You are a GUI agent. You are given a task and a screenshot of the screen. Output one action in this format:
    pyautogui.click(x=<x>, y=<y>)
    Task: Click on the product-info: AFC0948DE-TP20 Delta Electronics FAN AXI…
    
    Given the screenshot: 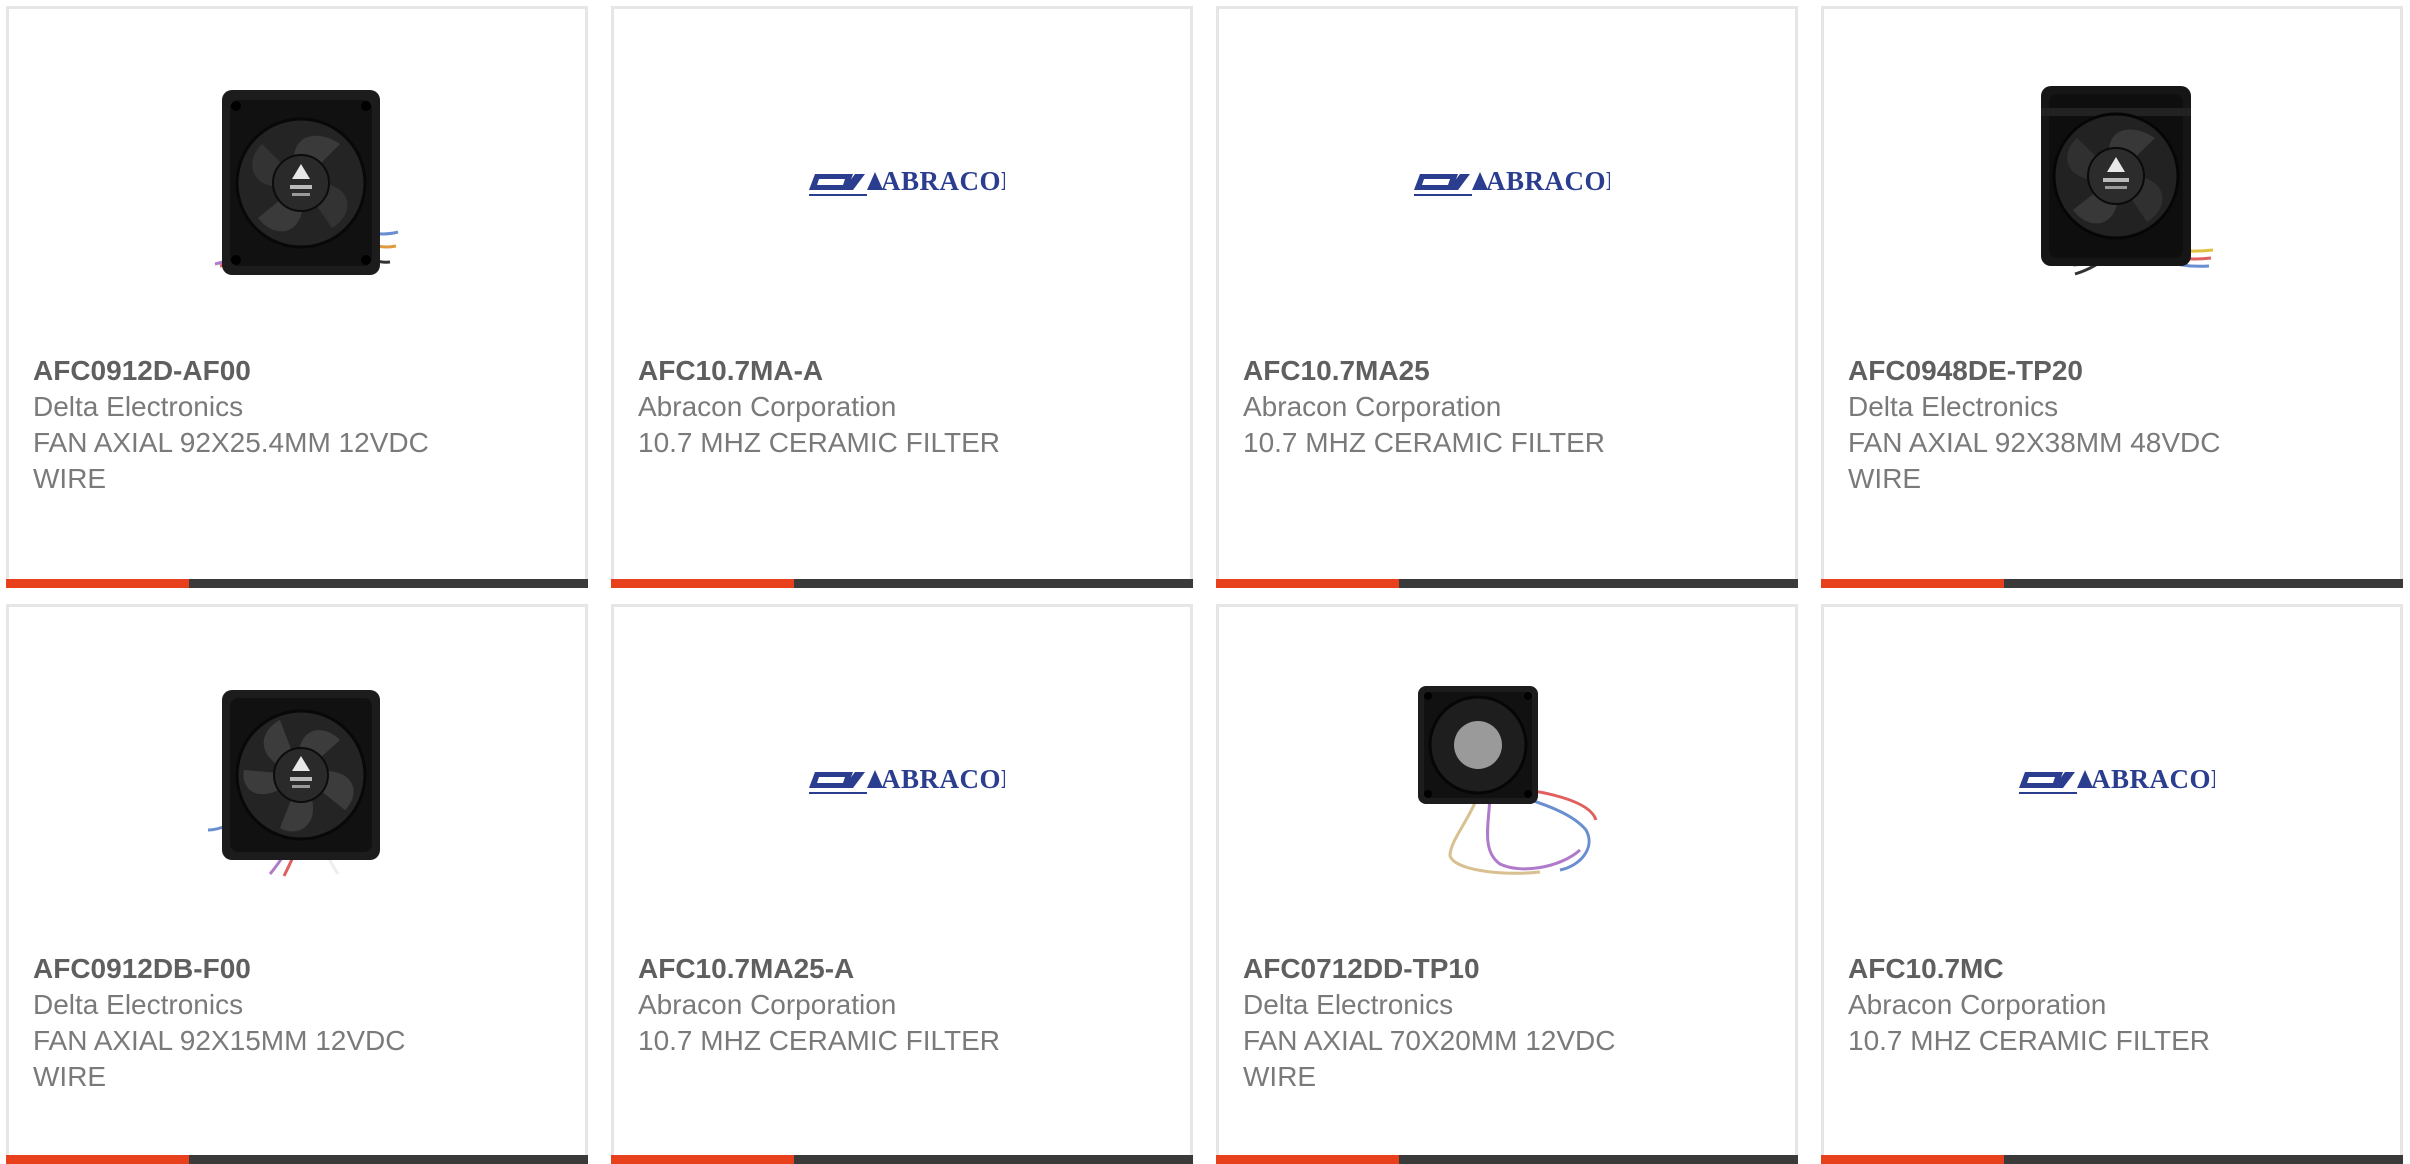 What is the action you would take?
    pyautogui.click(x=2112, y=425)
    